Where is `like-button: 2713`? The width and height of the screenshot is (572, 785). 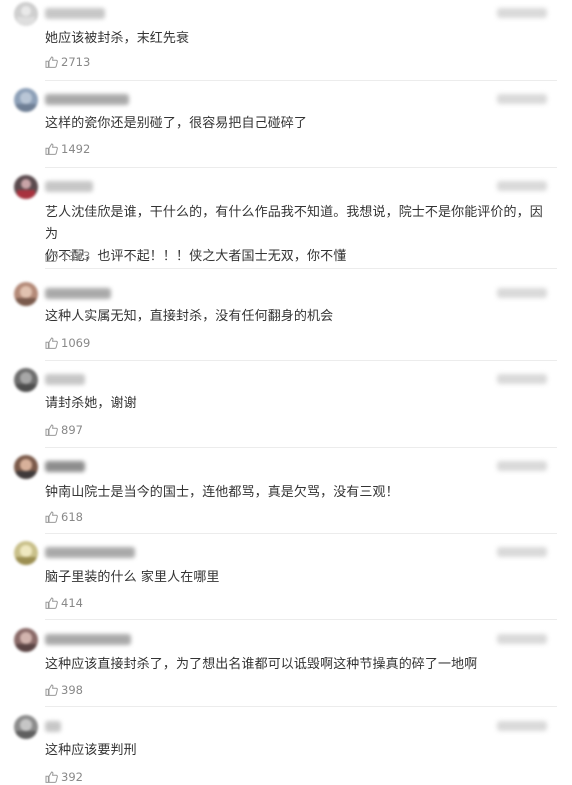
like-button: 2713 is located at coordinates (67, 62).